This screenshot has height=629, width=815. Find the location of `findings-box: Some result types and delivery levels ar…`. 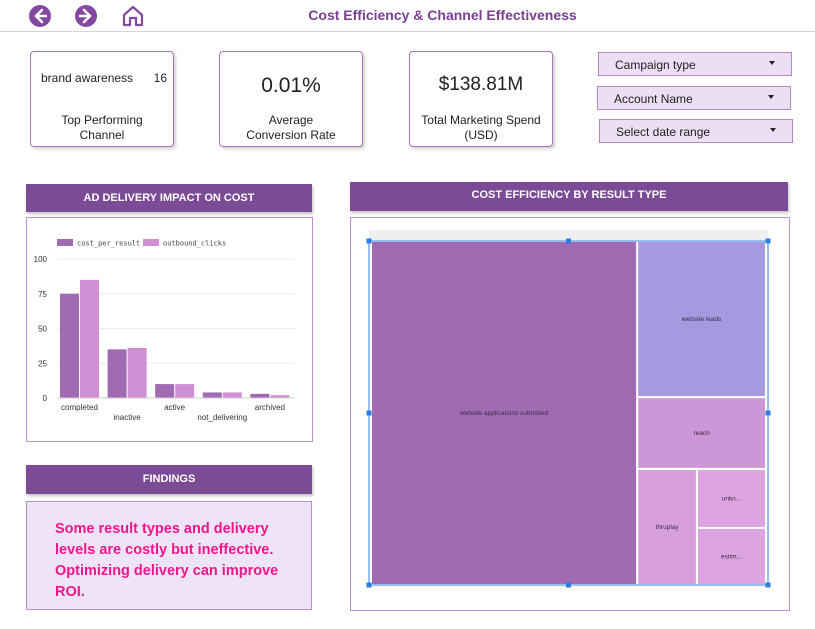

findings-box: Some result types and delivery levels ar… is located at coordinates (169, 555).